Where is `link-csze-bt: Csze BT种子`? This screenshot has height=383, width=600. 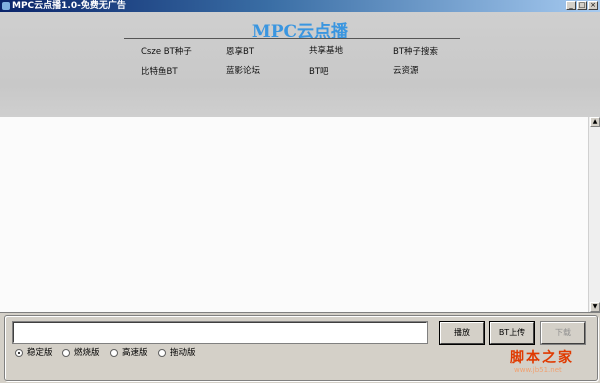 link-csze-bt: Csze BT种子 is located at coordinates (166, 51).